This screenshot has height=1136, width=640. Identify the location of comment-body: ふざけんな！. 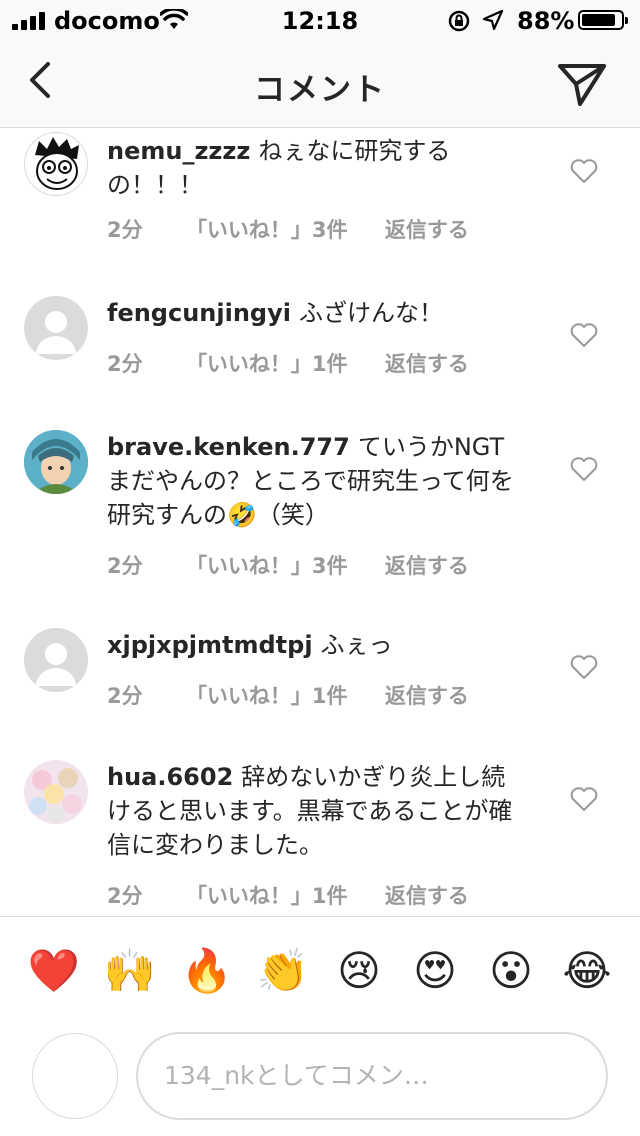
(370, 313).